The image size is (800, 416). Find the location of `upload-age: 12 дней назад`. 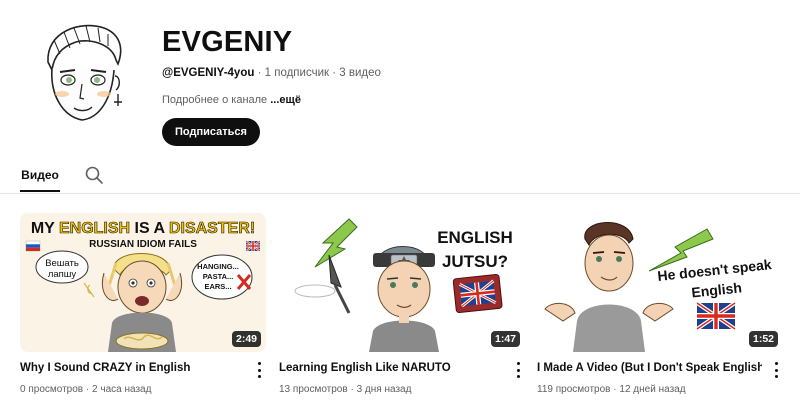

upload-age: 12 дней назад is located at coordinates (652, 389).